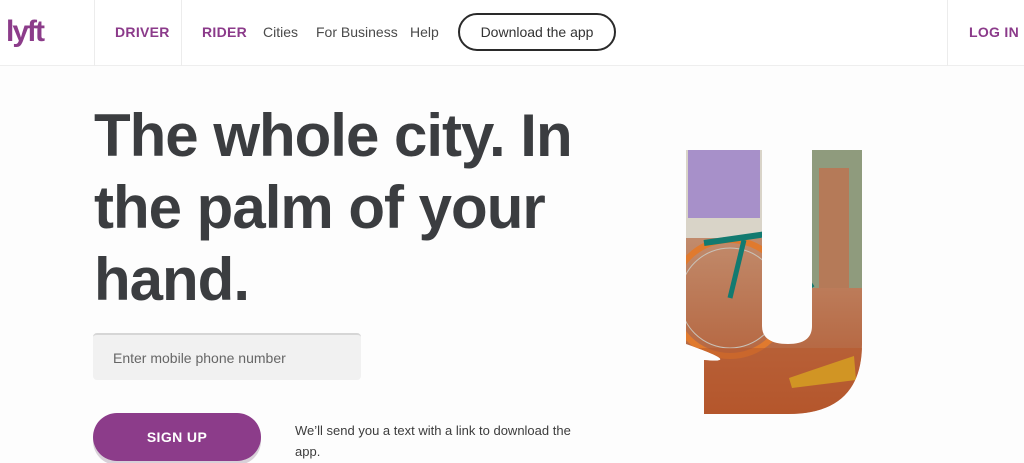 The height and width of the screenshot is (463, 1024). What do you see at coordinates (424, 32) in the screenshot?
I see `nav-help-link: Help` at bounding box center [424, 32].